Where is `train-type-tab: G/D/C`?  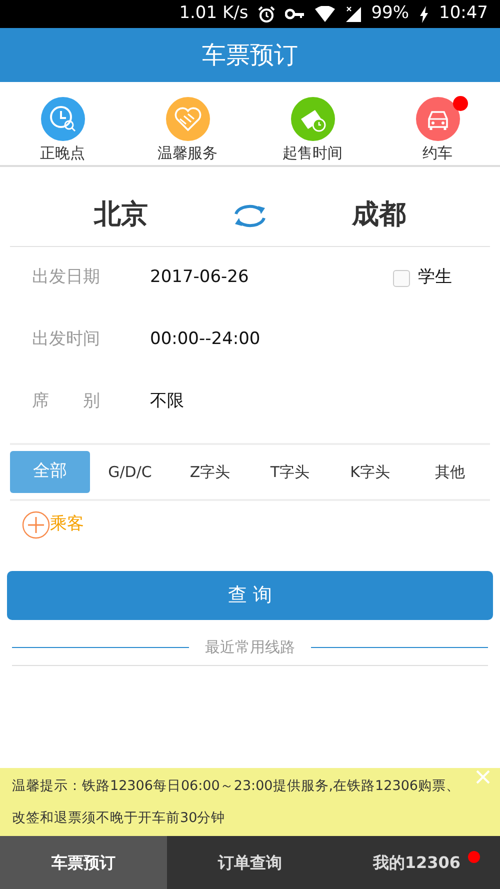 train-type-tab: G/D/C is located at coordinates (130, 472).